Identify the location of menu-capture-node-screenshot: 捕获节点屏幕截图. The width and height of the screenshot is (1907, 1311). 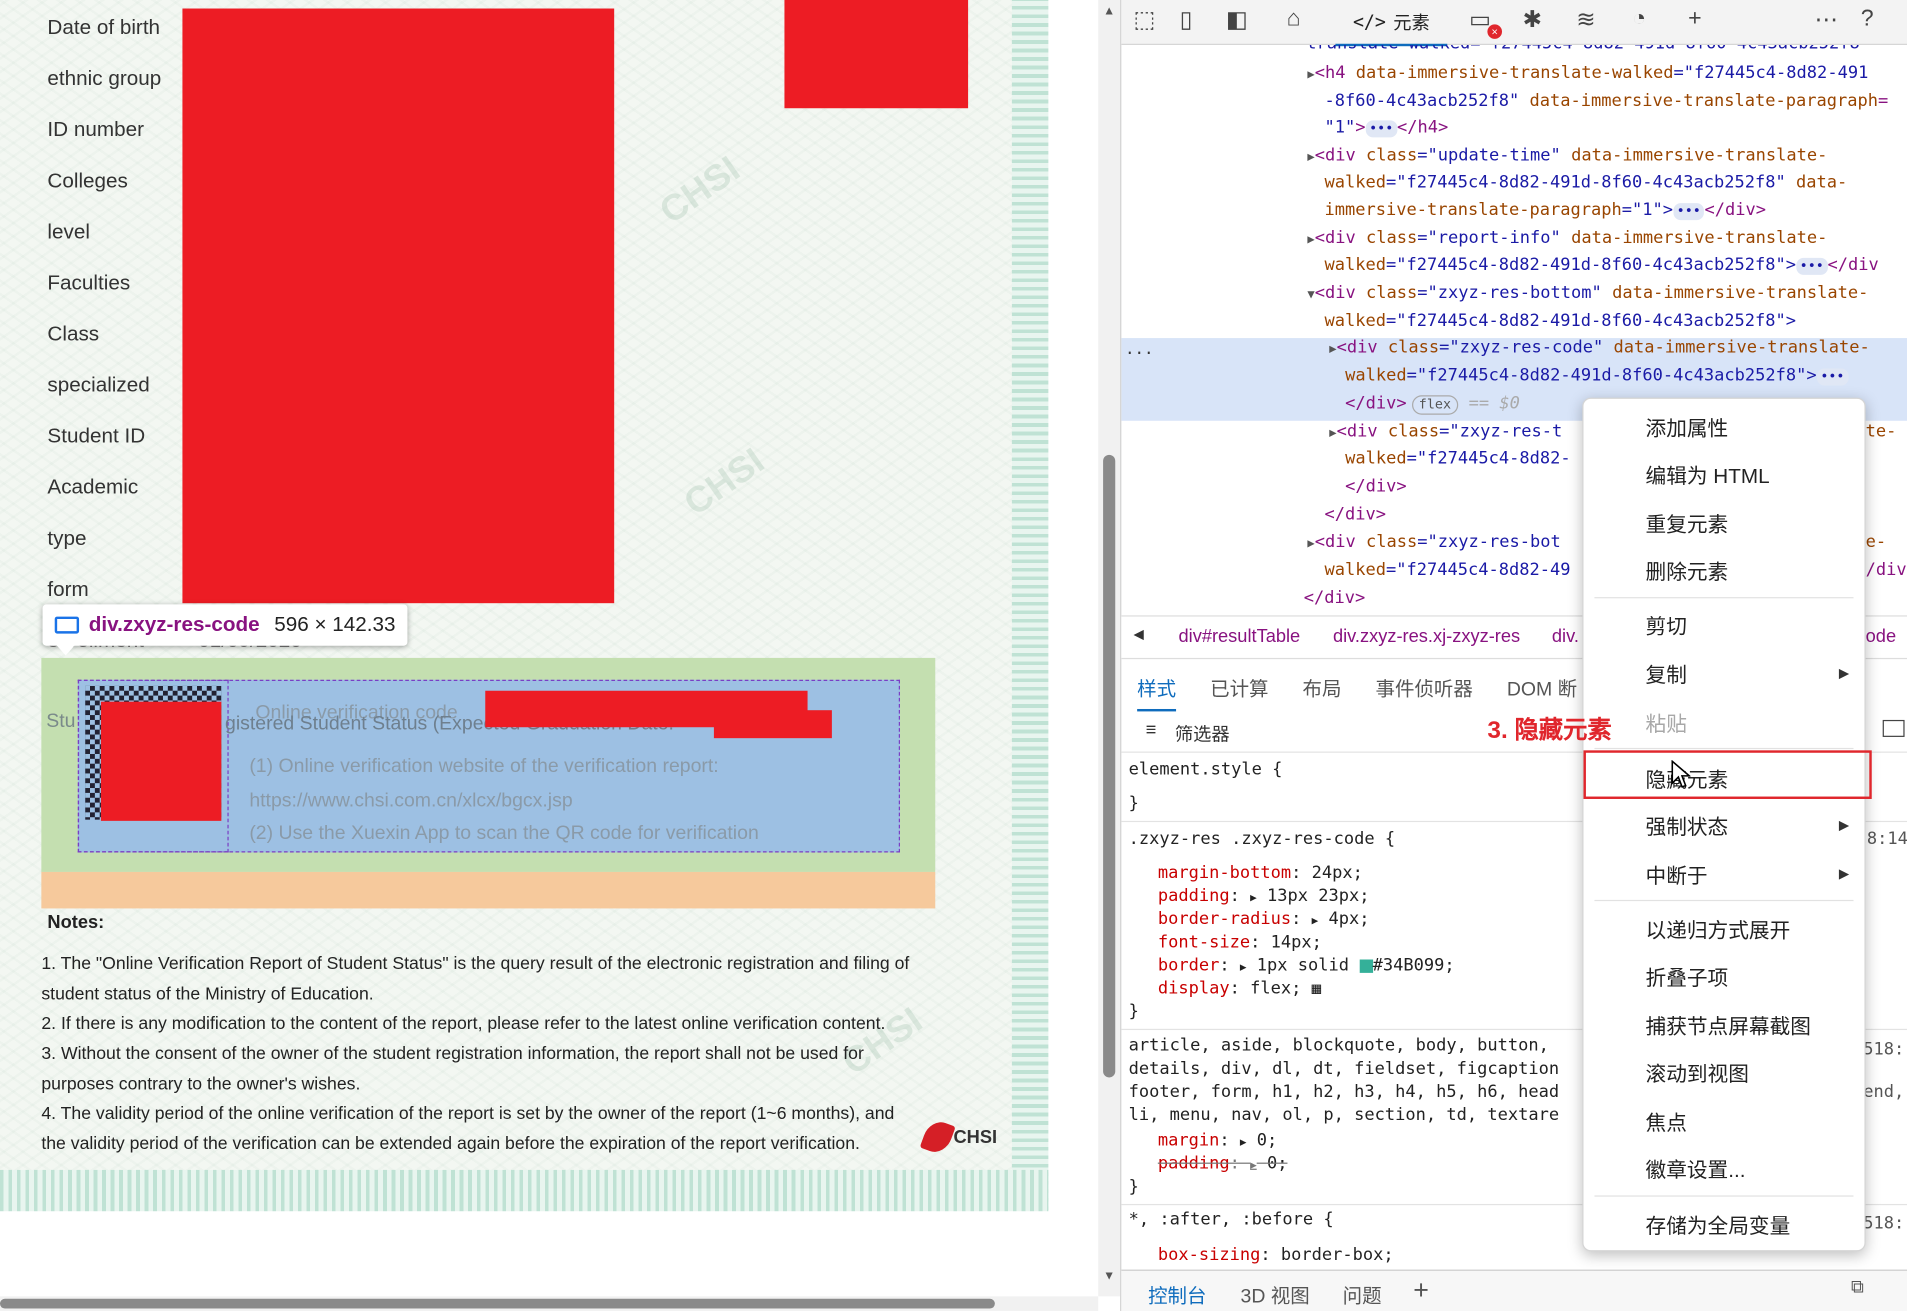
(1728, 1024).